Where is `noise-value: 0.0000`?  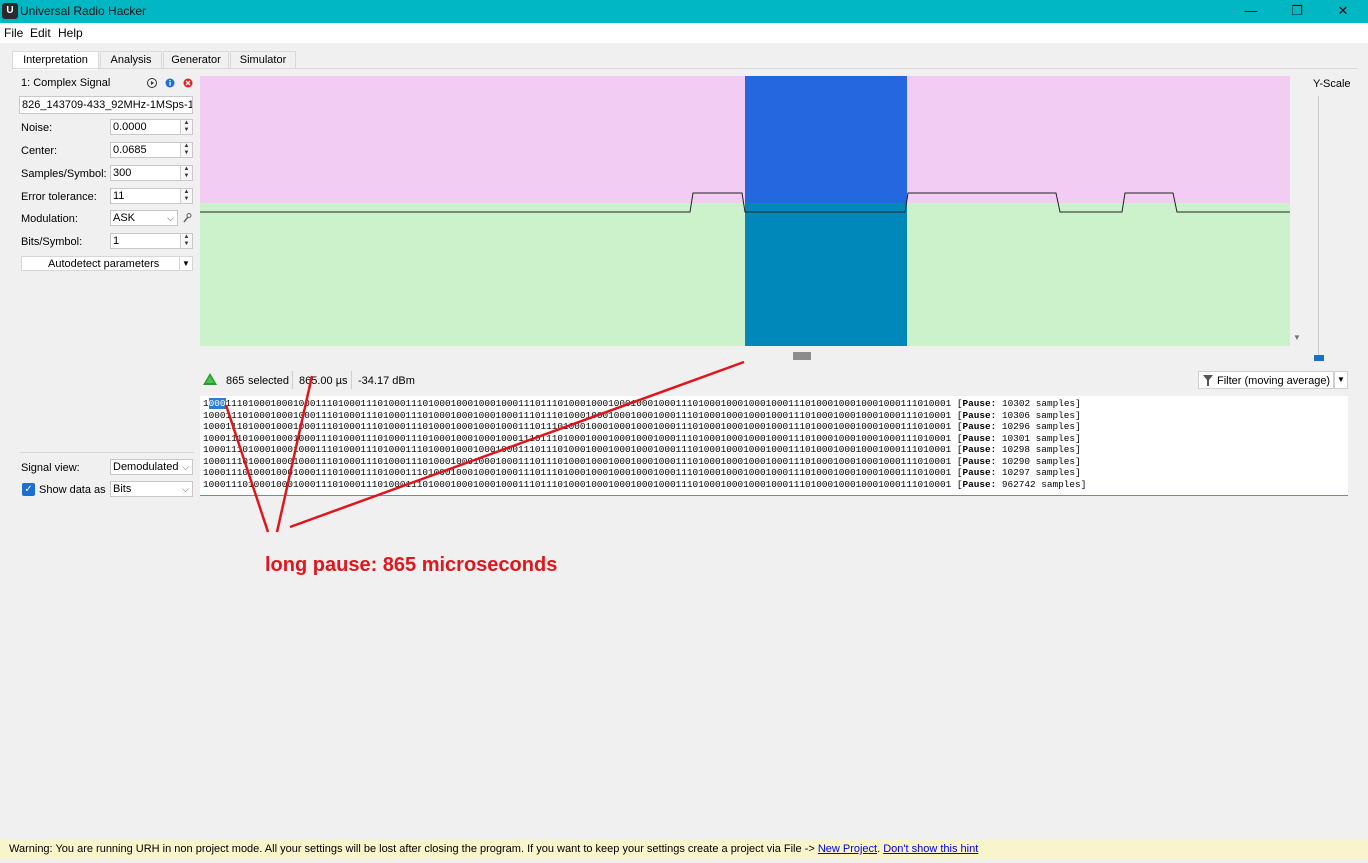
noise-value: 0.0000 is located at coordinates (130, 127).